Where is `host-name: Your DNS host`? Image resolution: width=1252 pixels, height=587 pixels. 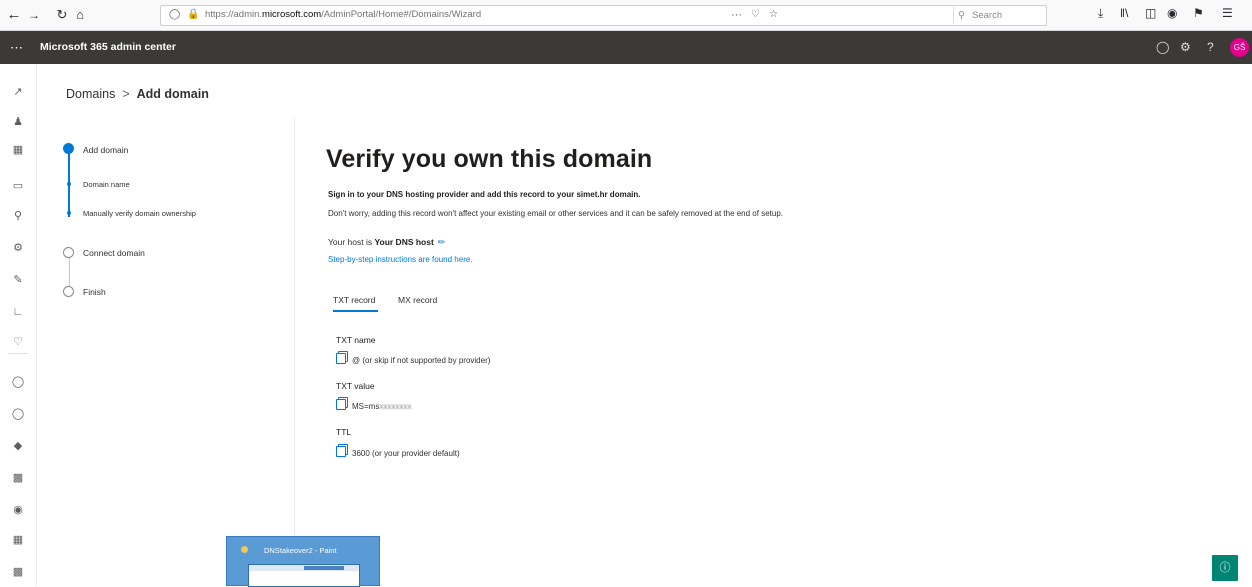 host-name: Your DNS host is located at coordinates (404, 242).